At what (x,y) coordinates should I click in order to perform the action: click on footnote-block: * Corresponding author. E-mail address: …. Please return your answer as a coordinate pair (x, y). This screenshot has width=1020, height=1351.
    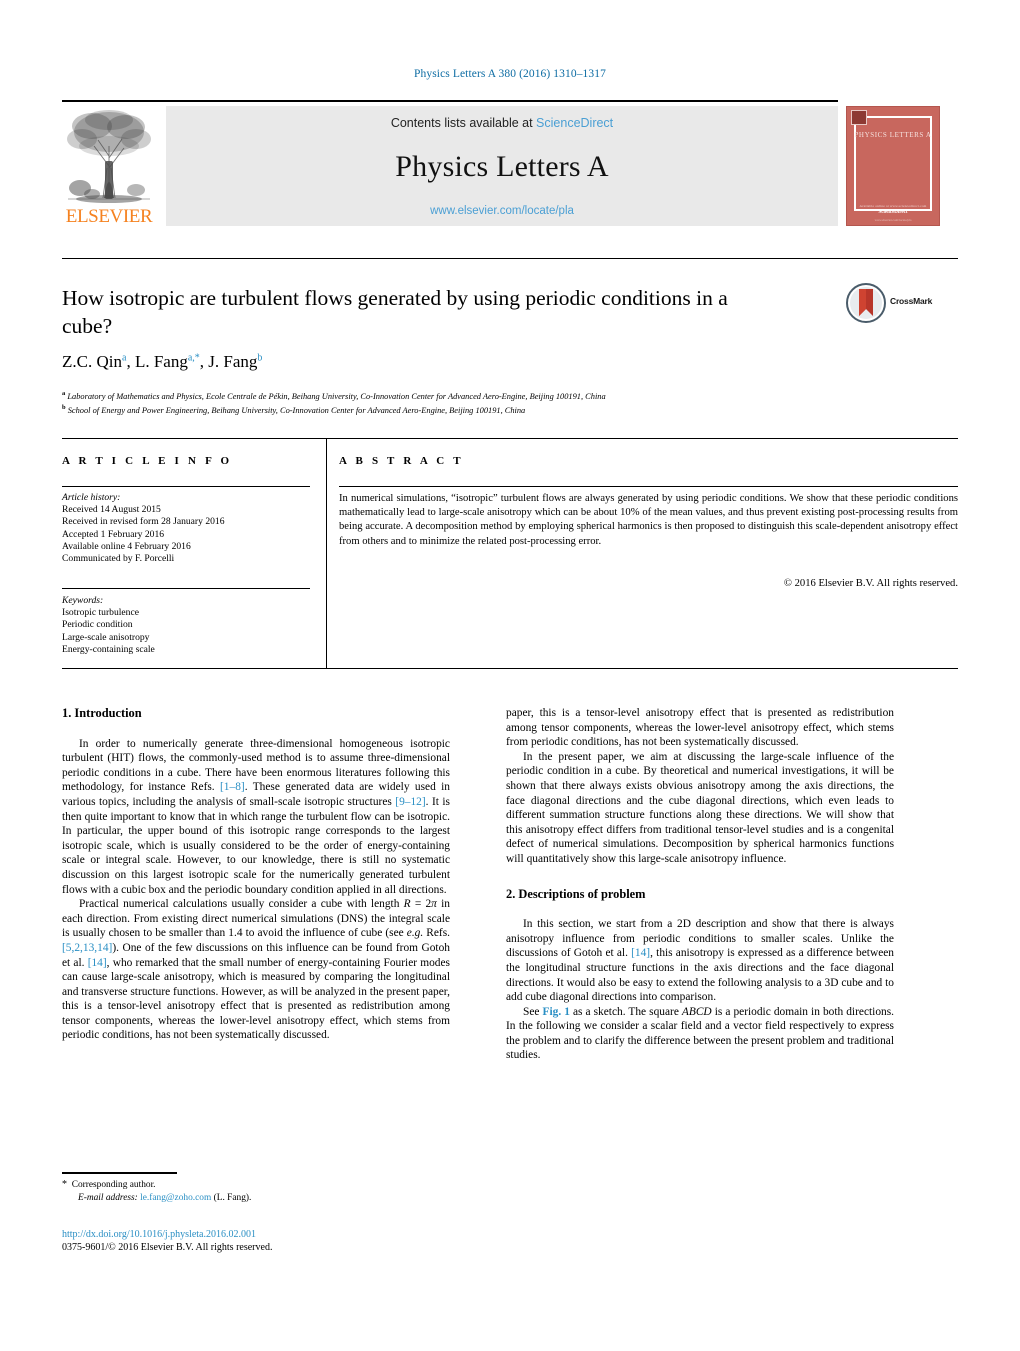
    Looking at the image, I should click on (257, 1191).